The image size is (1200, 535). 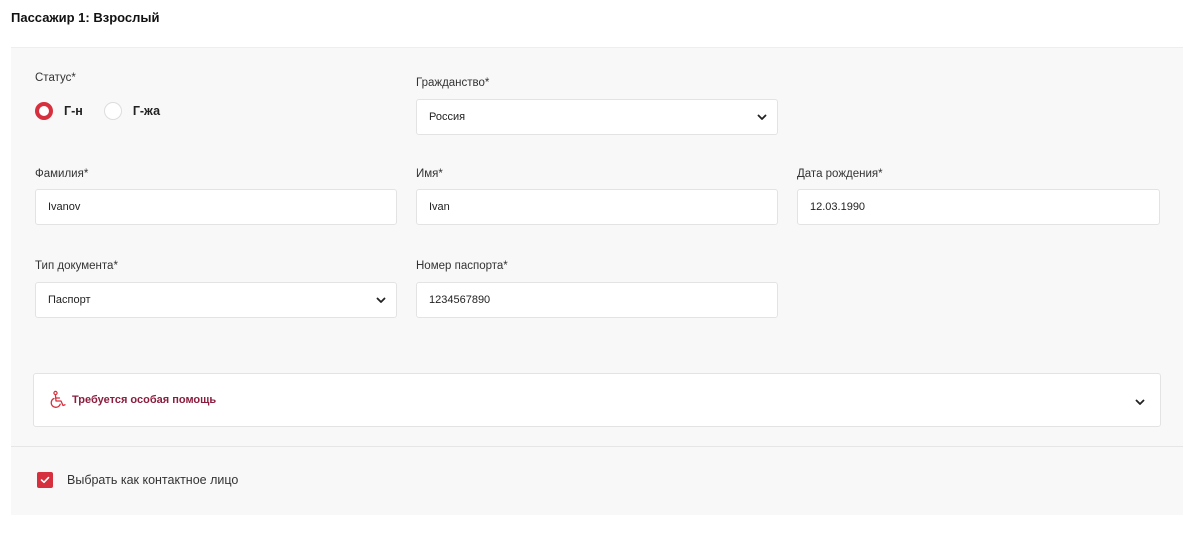 What do you see at coordinates (85, 17) in the screenshot?
I see `page-title: Пассажир 1: Взрослый` at bounding box center [85, 17].